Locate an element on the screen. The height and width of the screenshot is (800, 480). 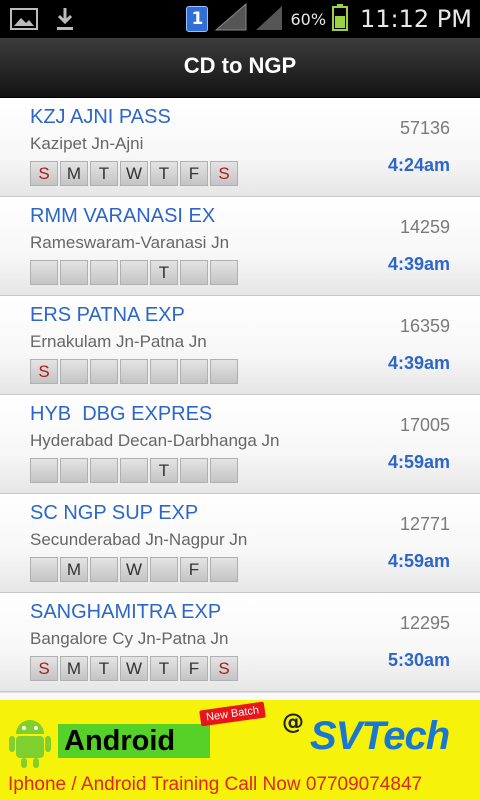
status-bar: 1 60% 11:12 PM is located at coordinates (240, 19).